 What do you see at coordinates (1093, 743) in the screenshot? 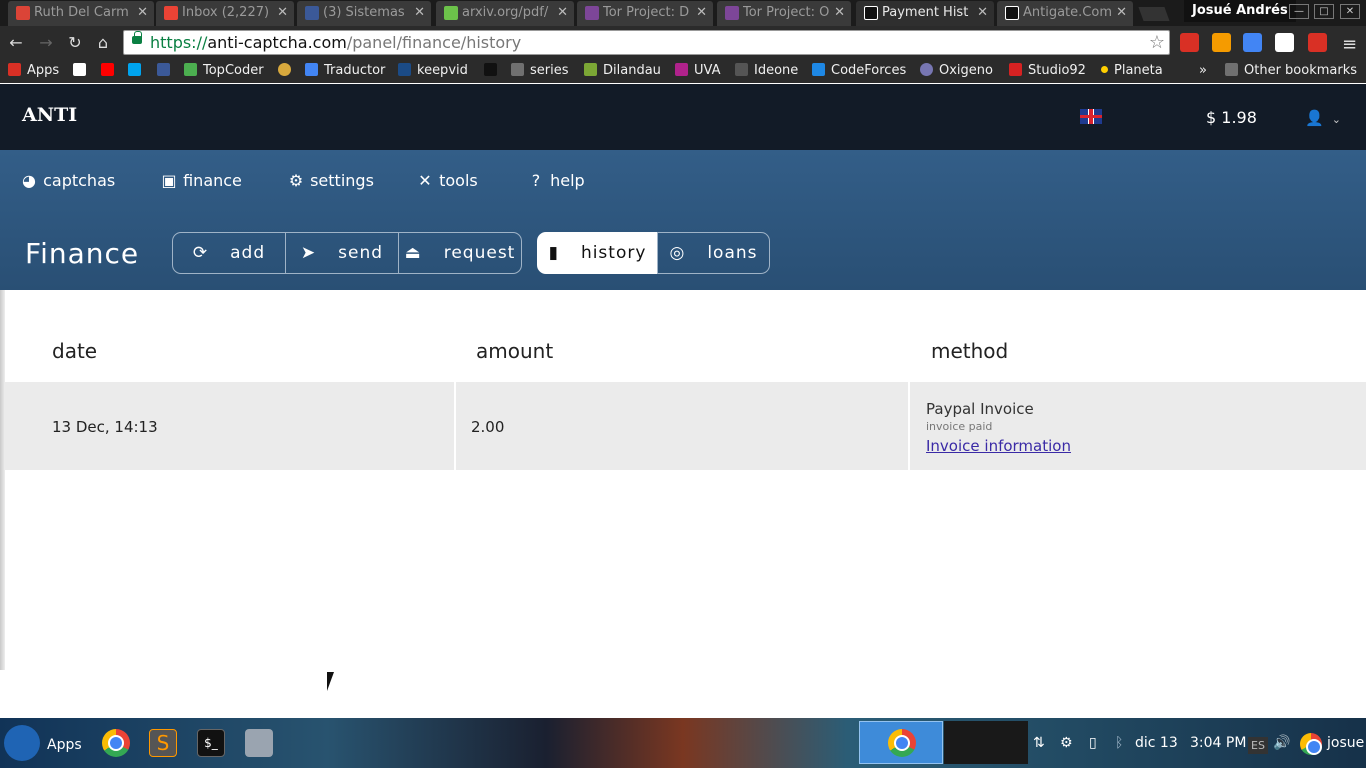
I see `battery-icon: ▯` at bounding box center [1093, 743].